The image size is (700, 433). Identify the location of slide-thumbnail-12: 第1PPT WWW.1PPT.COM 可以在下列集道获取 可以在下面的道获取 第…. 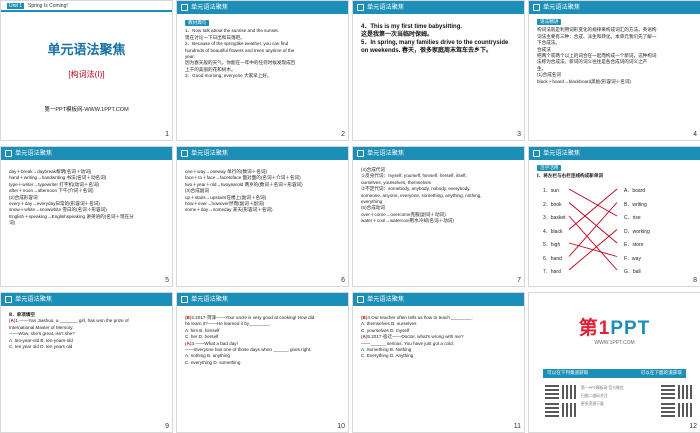
(614, 362).